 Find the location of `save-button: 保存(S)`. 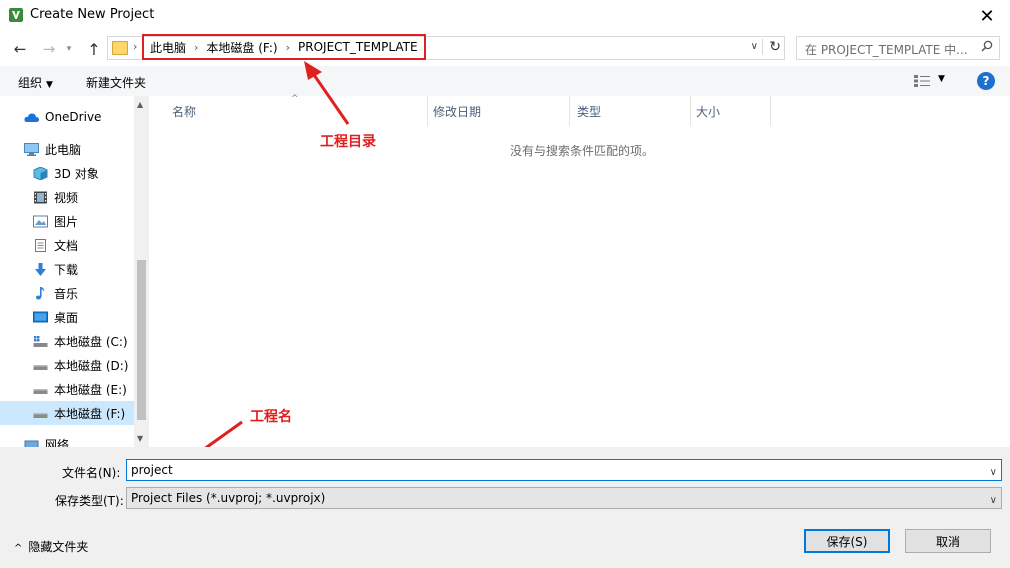

save-button: 保存(S) is located at coordinates (847, 541).